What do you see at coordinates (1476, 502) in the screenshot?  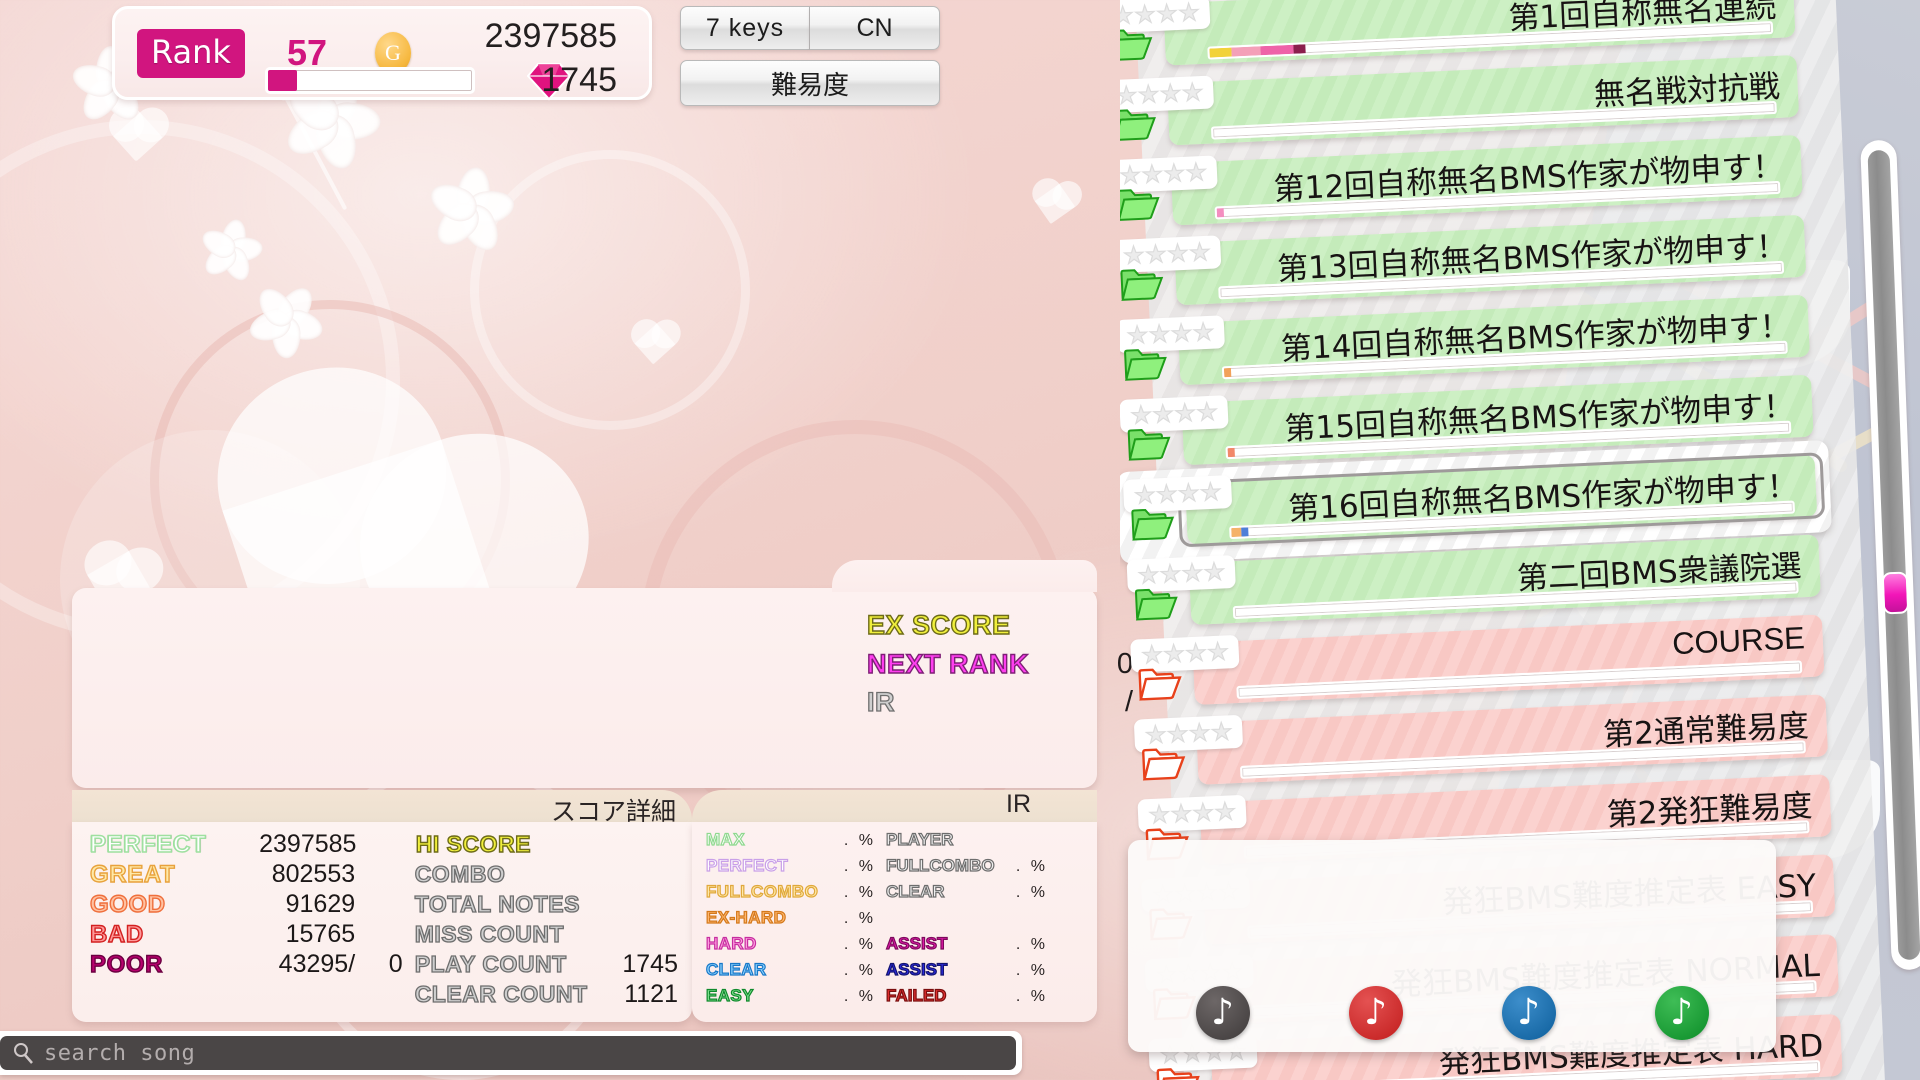 I see `song-list-item: 第16回自称無名BMS作家が物申す！ ★ ★ ★ ★` at bounding box center [1476, 502].